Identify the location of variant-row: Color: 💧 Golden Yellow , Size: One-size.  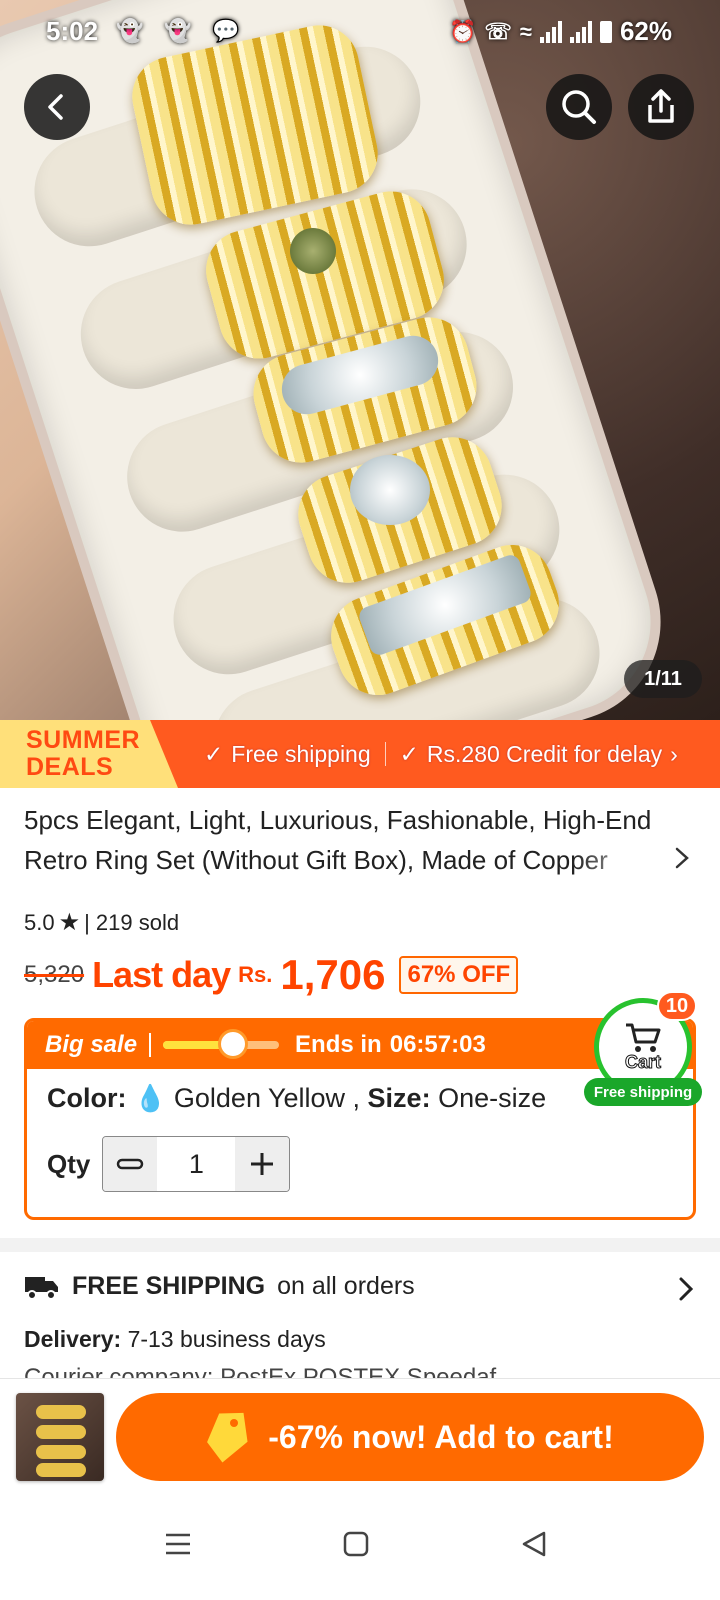
(360, 1098).